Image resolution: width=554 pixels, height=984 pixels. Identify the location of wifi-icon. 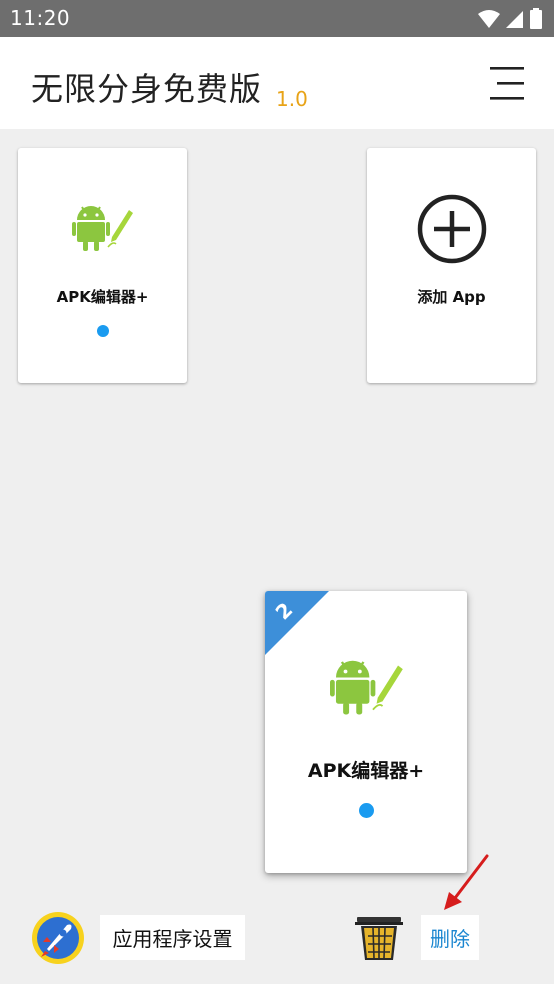
(489, 18).